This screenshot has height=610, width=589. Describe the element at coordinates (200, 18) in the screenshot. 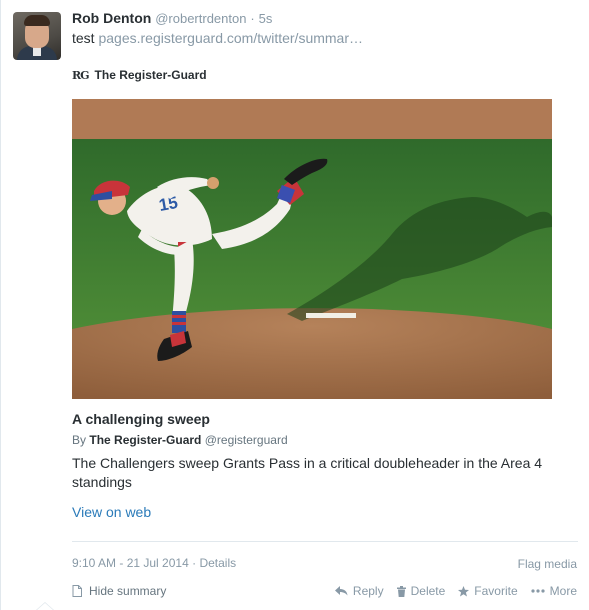

I see `author-username: @robertrdenton` at that location.